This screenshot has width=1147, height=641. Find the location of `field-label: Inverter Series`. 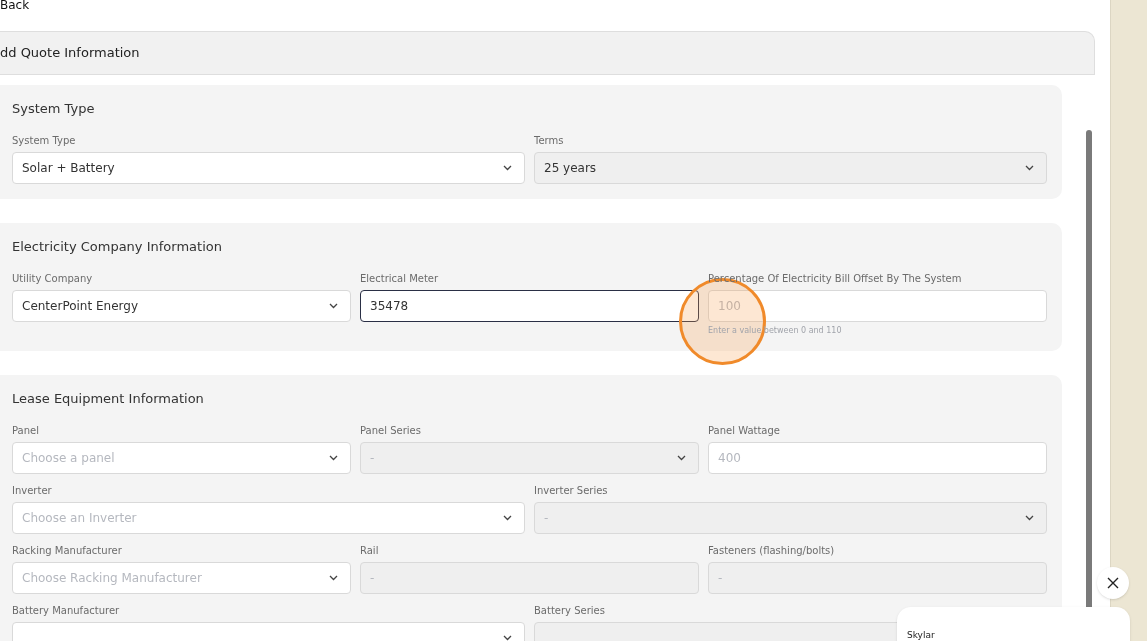

field-label: Inverter Series is located at coordinates (571, 490).